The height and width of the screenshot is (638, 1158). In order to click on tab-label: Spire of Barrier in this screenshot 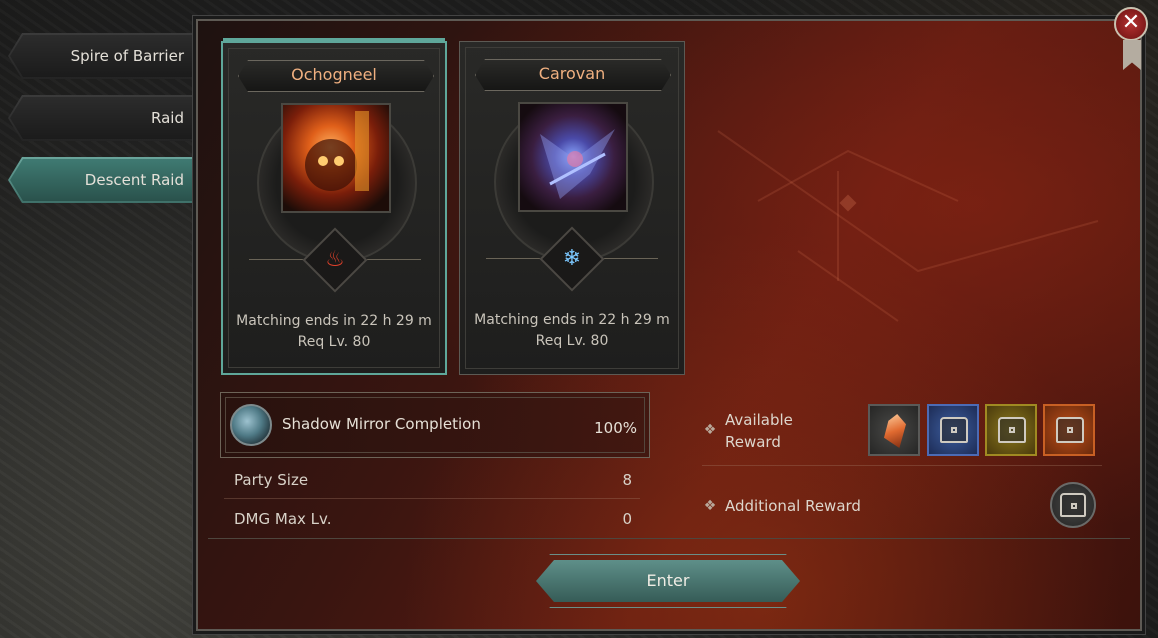, I will do `click(127, 56)`.